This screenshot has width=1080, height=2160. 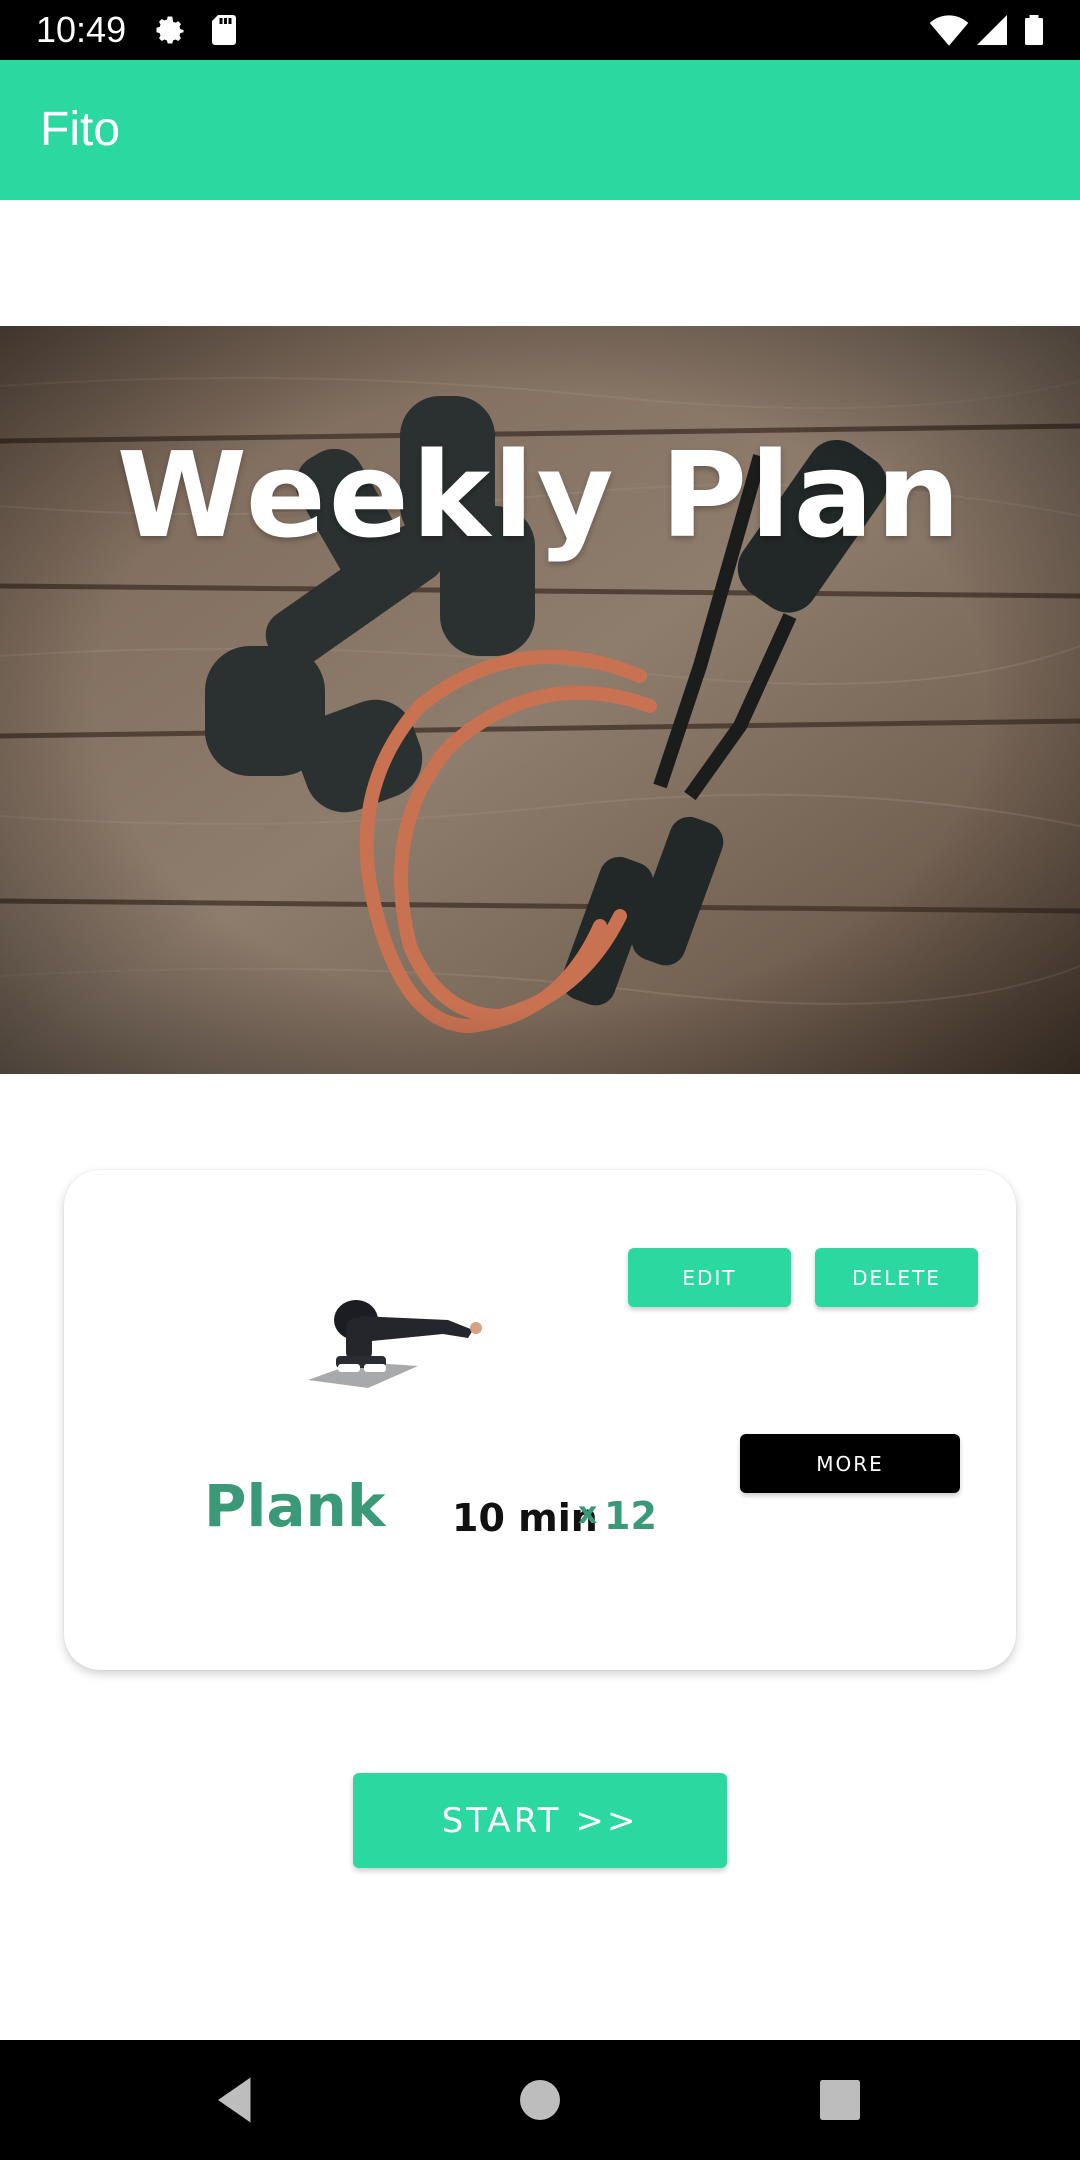 What do you see at coordinates (709, 1277) in the screenshot?
I see `edit-button: EDIT` at bounding box center [709, 1277].